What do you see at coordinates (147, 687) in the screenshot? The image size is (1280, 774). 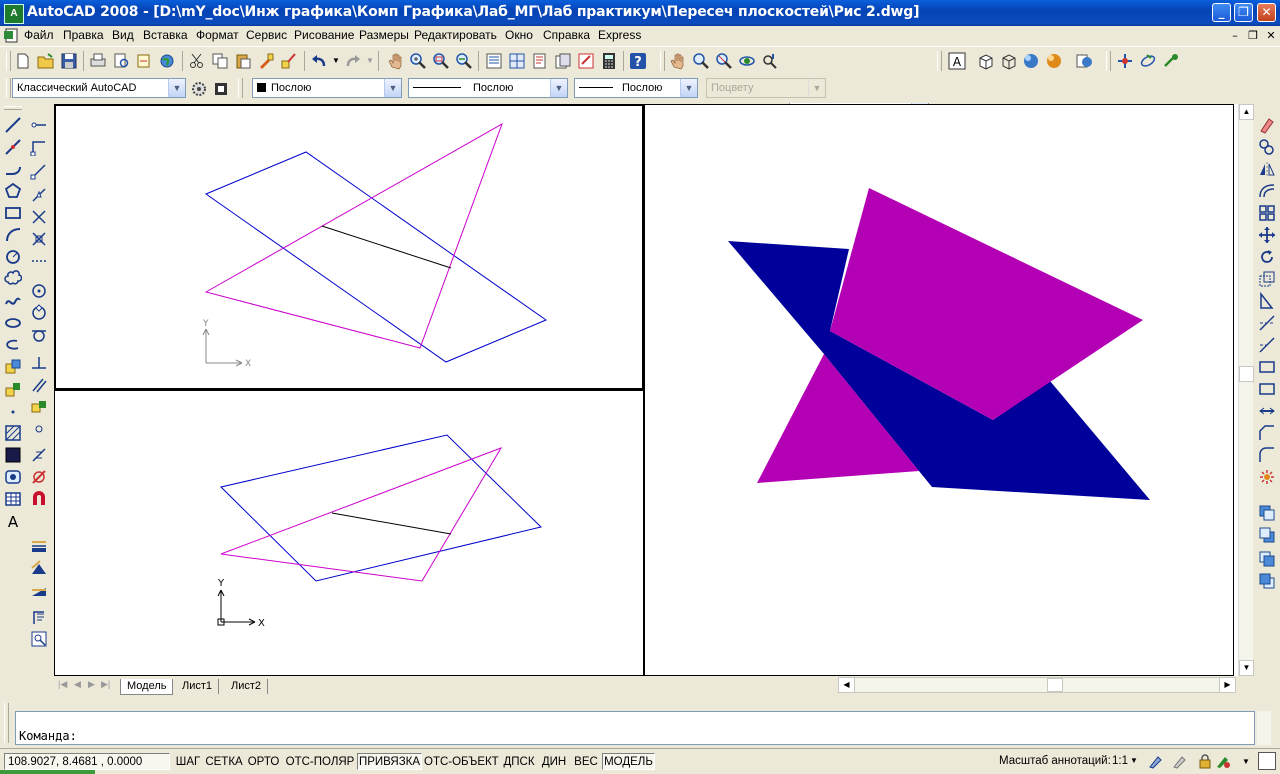 I see `tab-model: Модель` at bounding box center [147, 687].